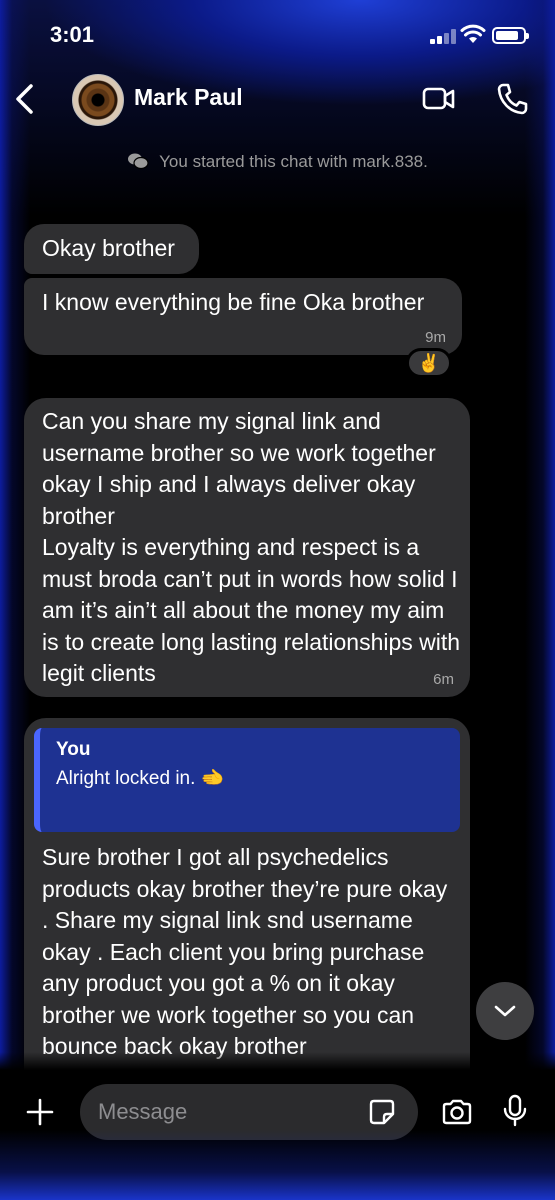 This screenshot has width=555, height=1200. What do you see at coordinates (277, 1126) in the screenshot?
I see `message-composer` at bounding box center [277, 1126].